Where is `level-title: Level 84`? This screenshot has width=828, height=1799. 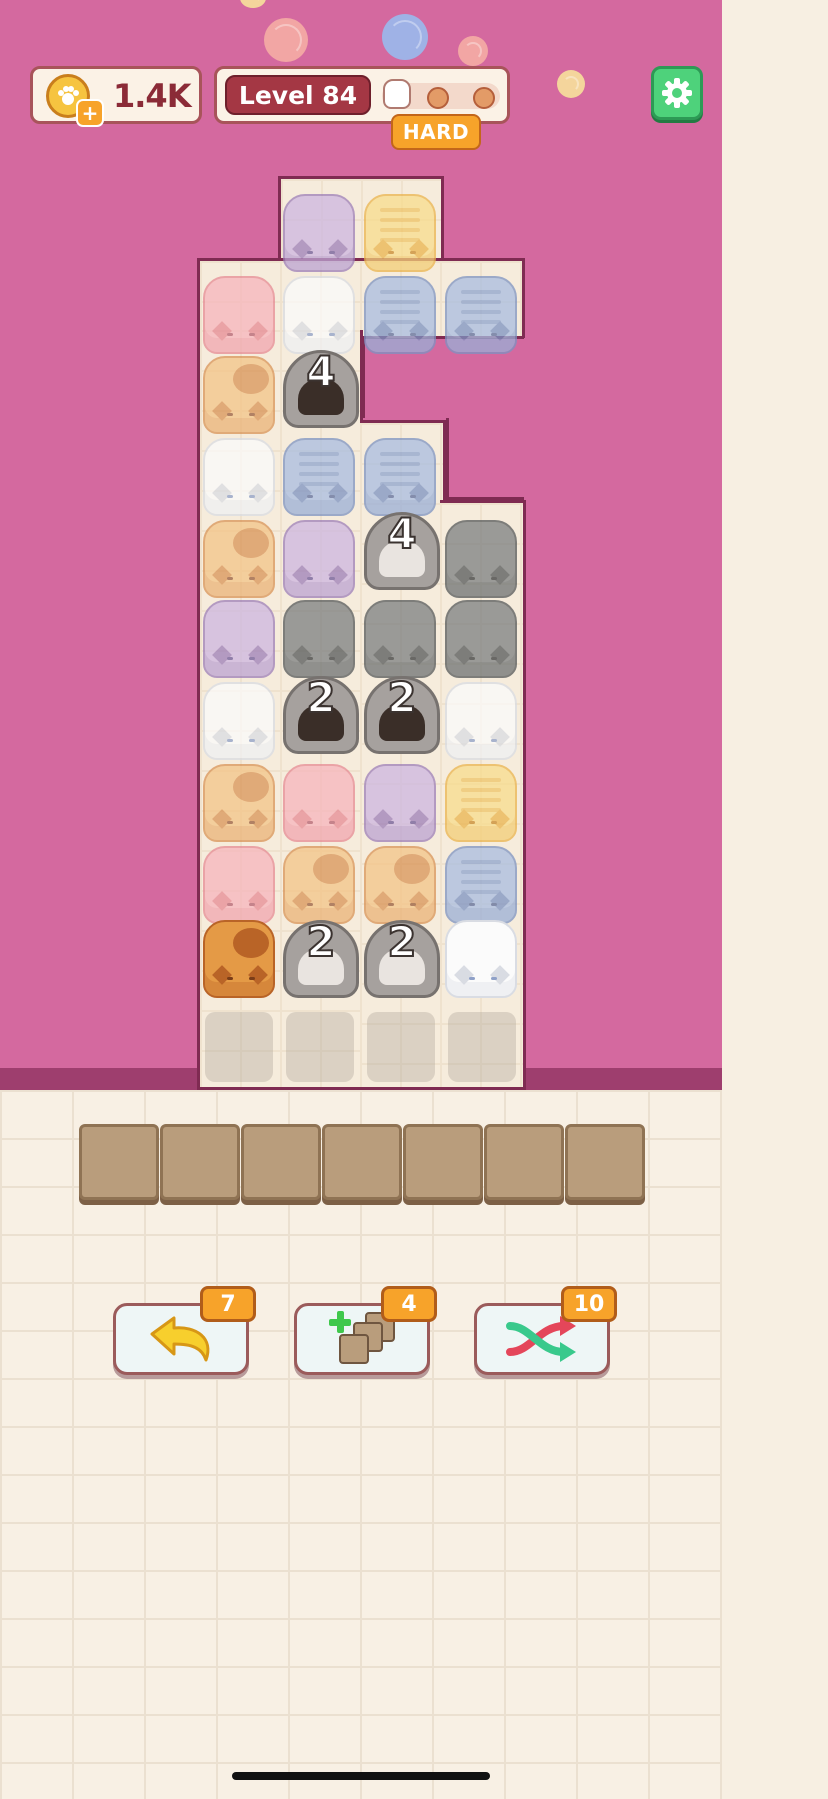 level-title: Level 84 is located at coordinates (298, 95).